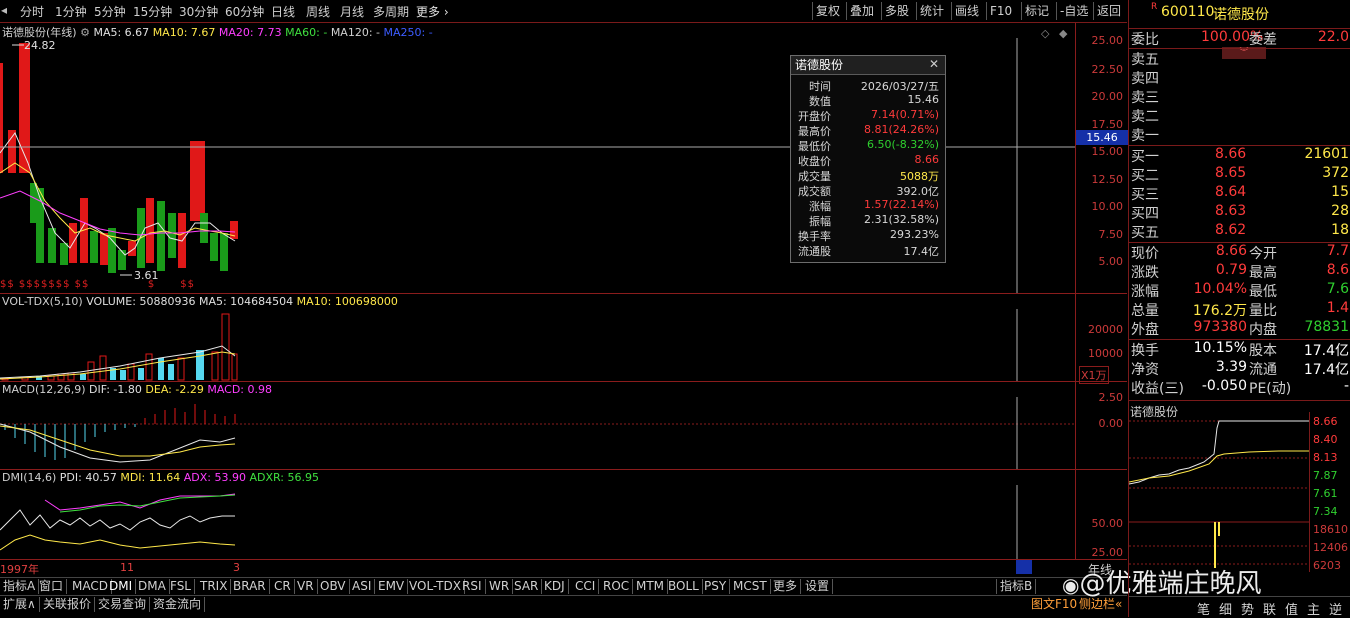 The height and width of the screenshot is (618, 1350). Describe the element at coordinates (306, 586) in the screenshot. I see `indicator-tab-vr: VR` at that location.